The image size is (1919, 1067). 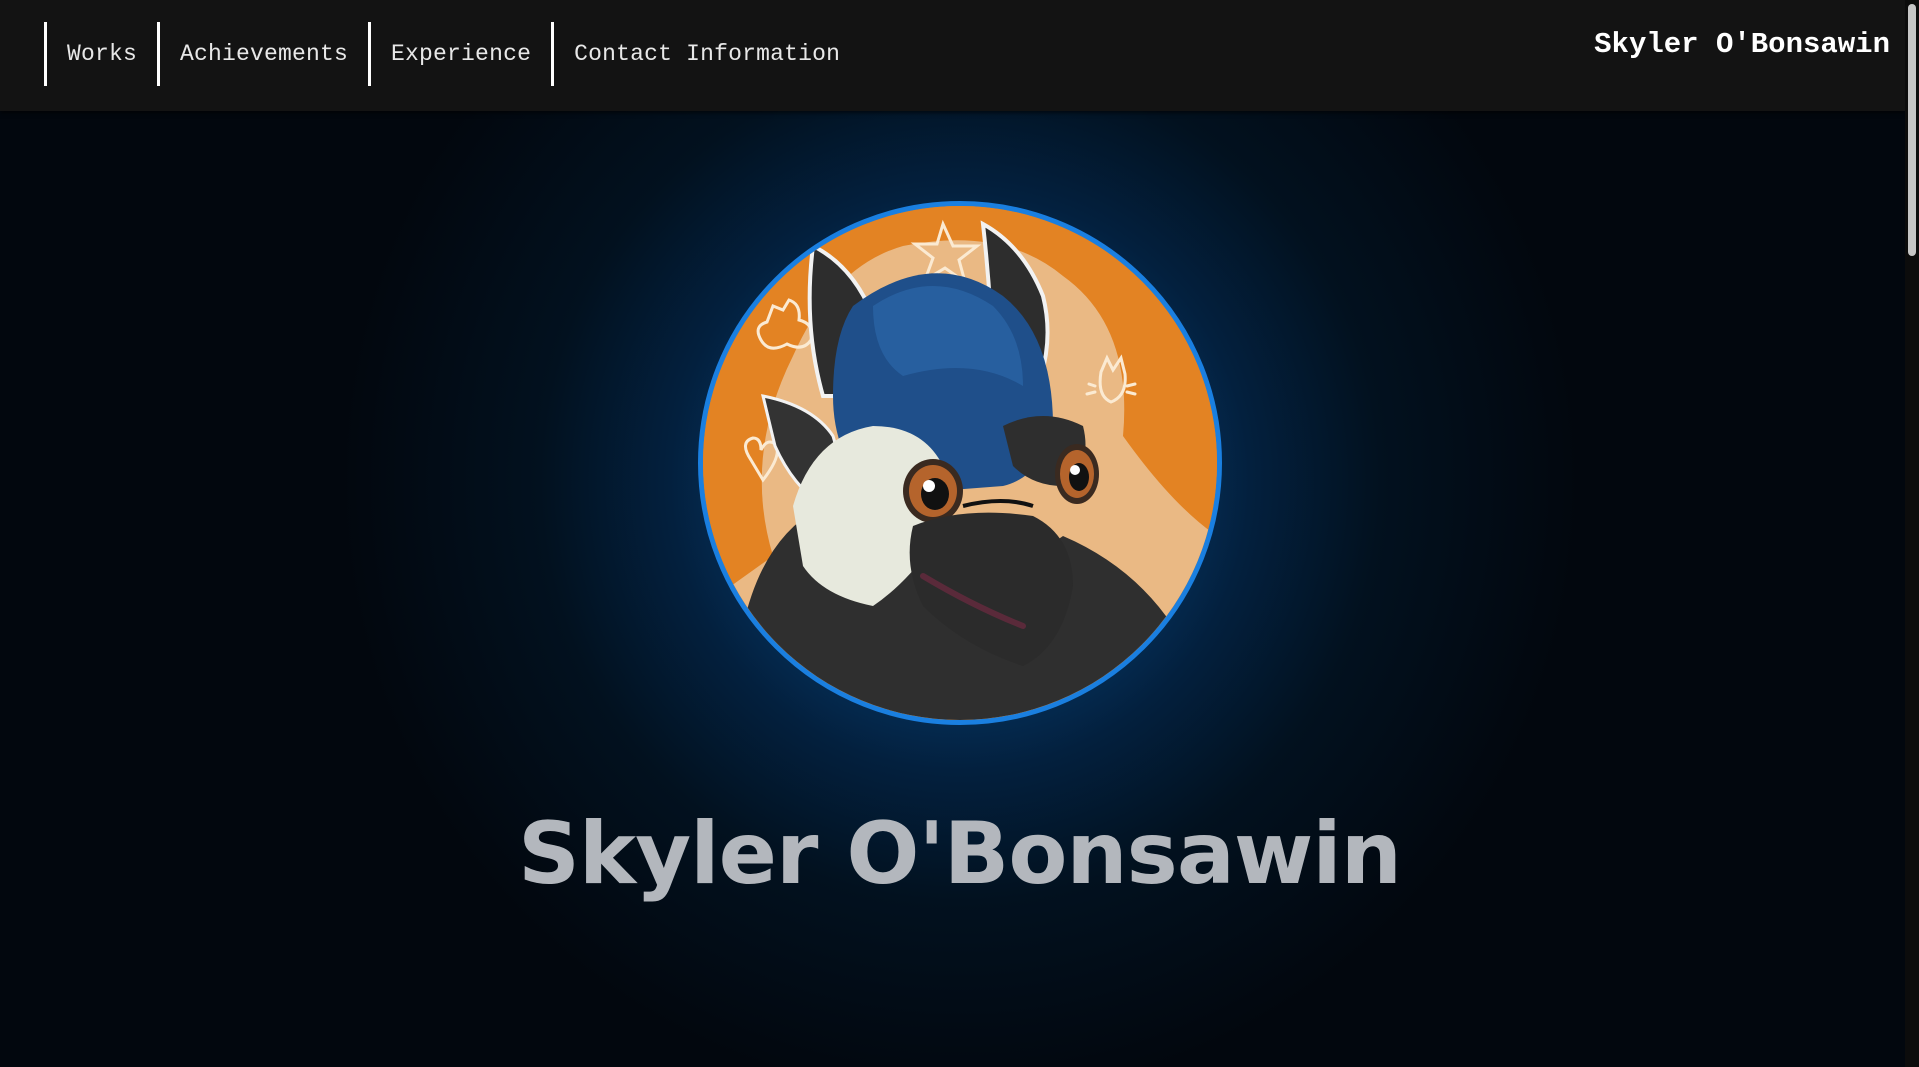 What do you see at coordinates (1742, 44) in the screenshot?
I see `site-brand: Skyler O'Bonsawin` at bounding box center [1742, 44].